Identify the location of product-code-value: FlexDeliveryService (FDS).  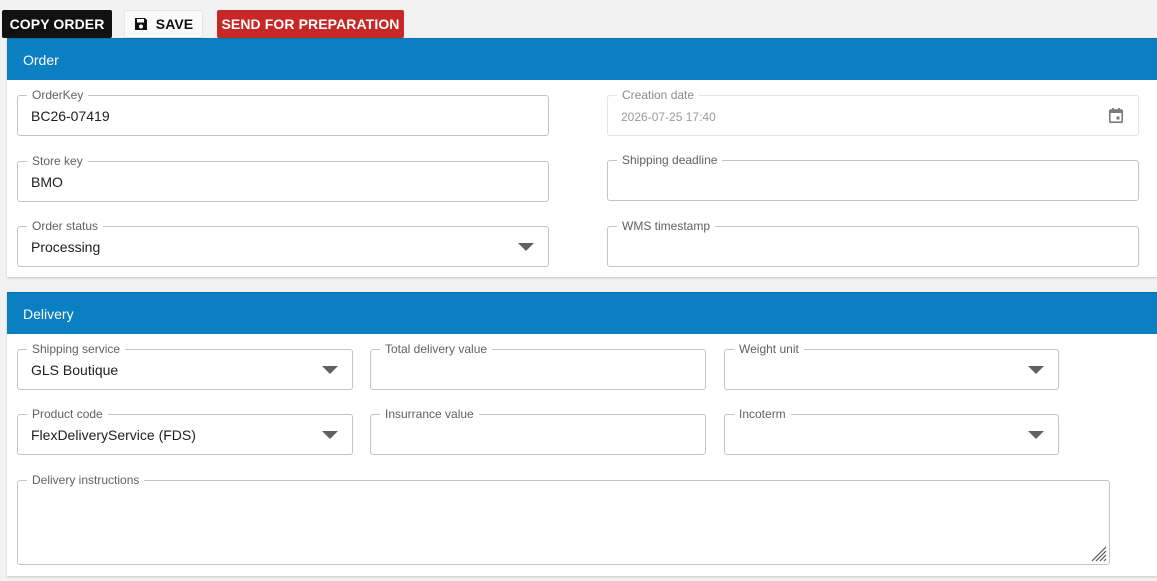
(113, 435).